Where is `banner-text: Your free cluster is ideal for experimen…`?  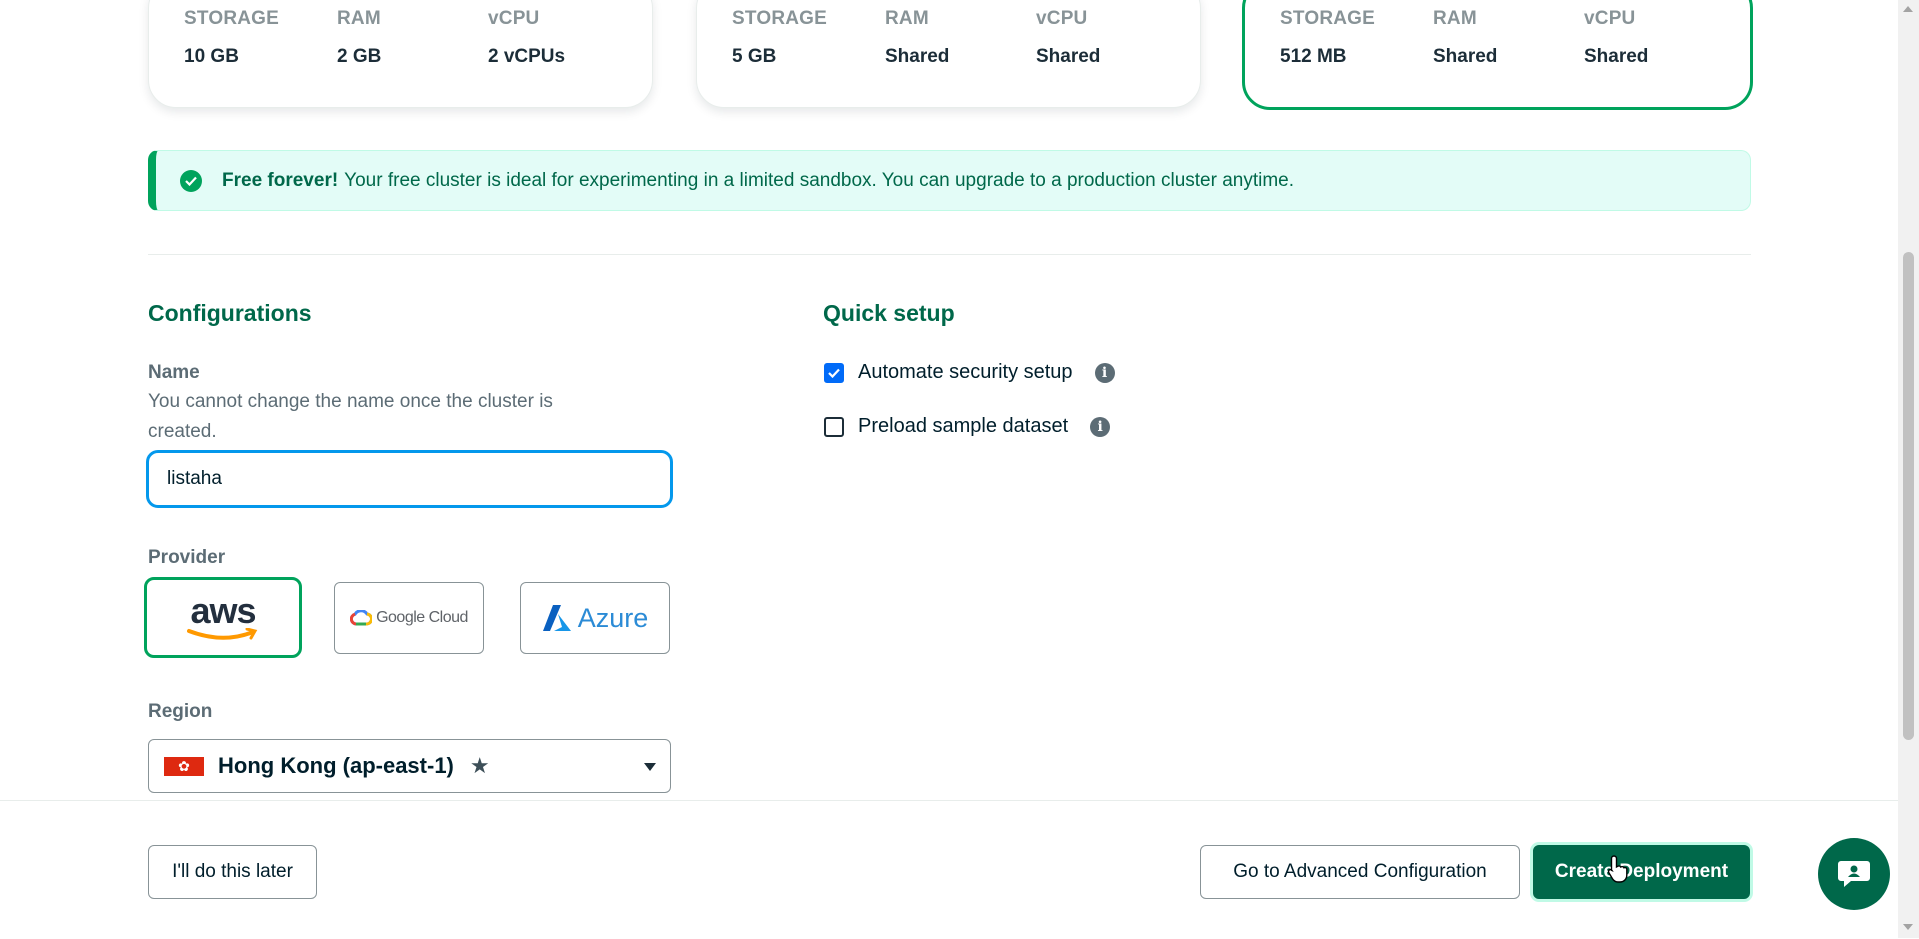
banner-text: Your free cluster is ideal for experimen… is located at coordinates (819, 180).